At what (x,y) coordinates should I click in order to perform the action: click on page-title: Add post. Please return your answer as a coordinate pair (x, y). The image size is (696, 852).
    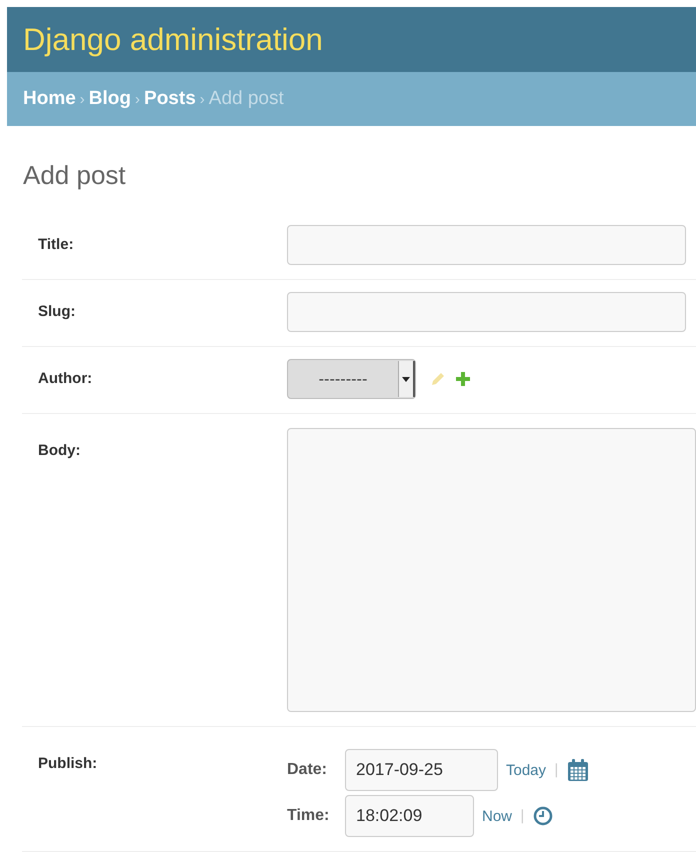
    Looking at the image, I should click on (75, 175).